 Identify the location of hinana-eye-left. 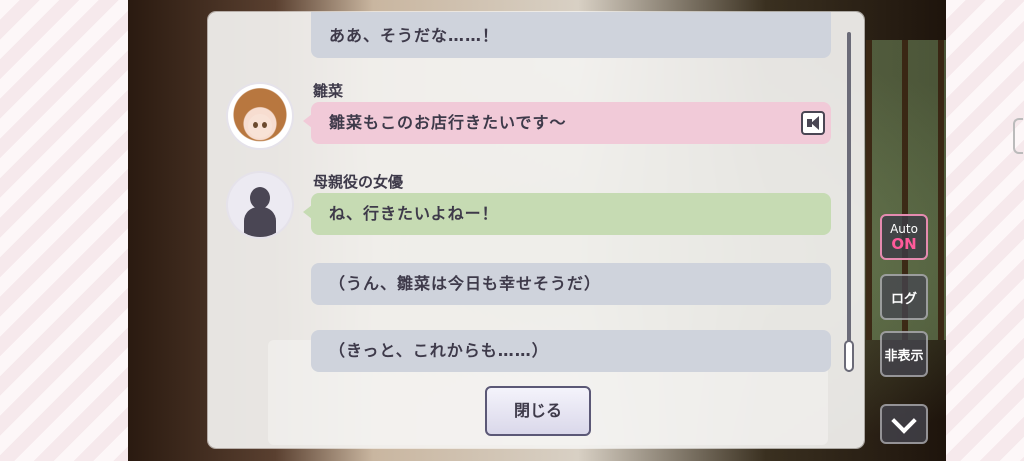
(255, 125).